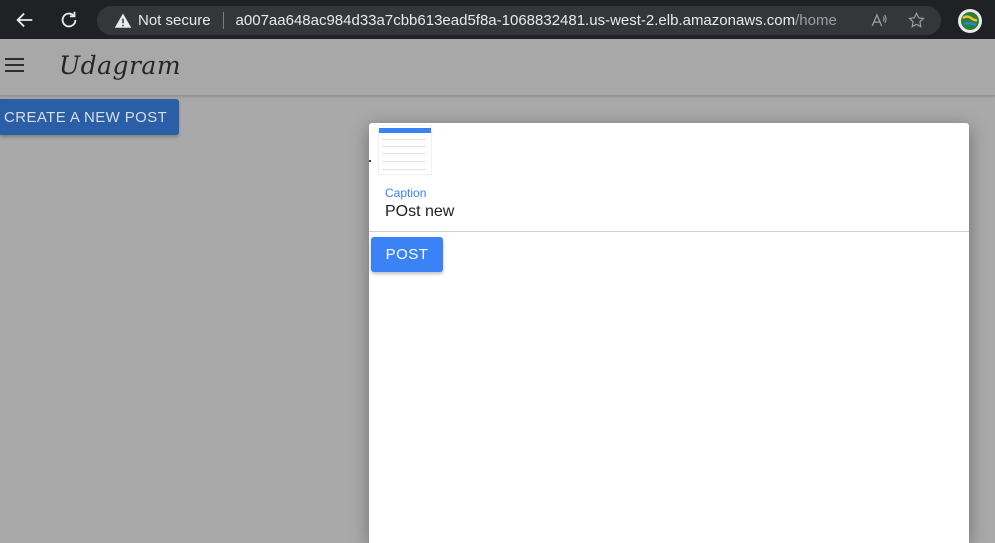  Describe the element at coordinates (878, 20) in the screenshot. I see `read-aloud-icon` at that location.